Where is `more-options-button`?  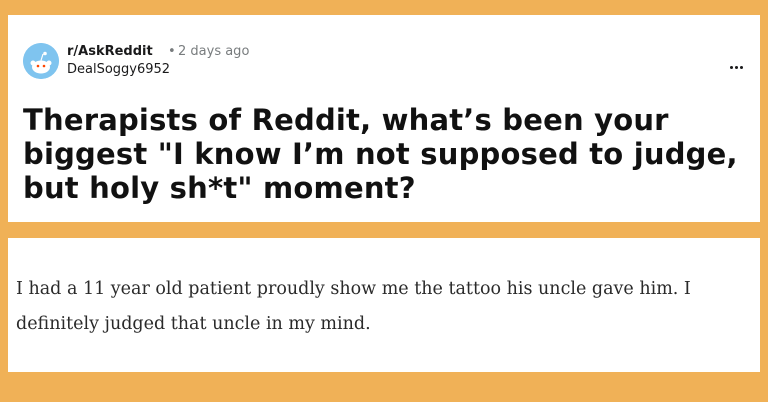 more-options-button is located at coordinates (736, 67).